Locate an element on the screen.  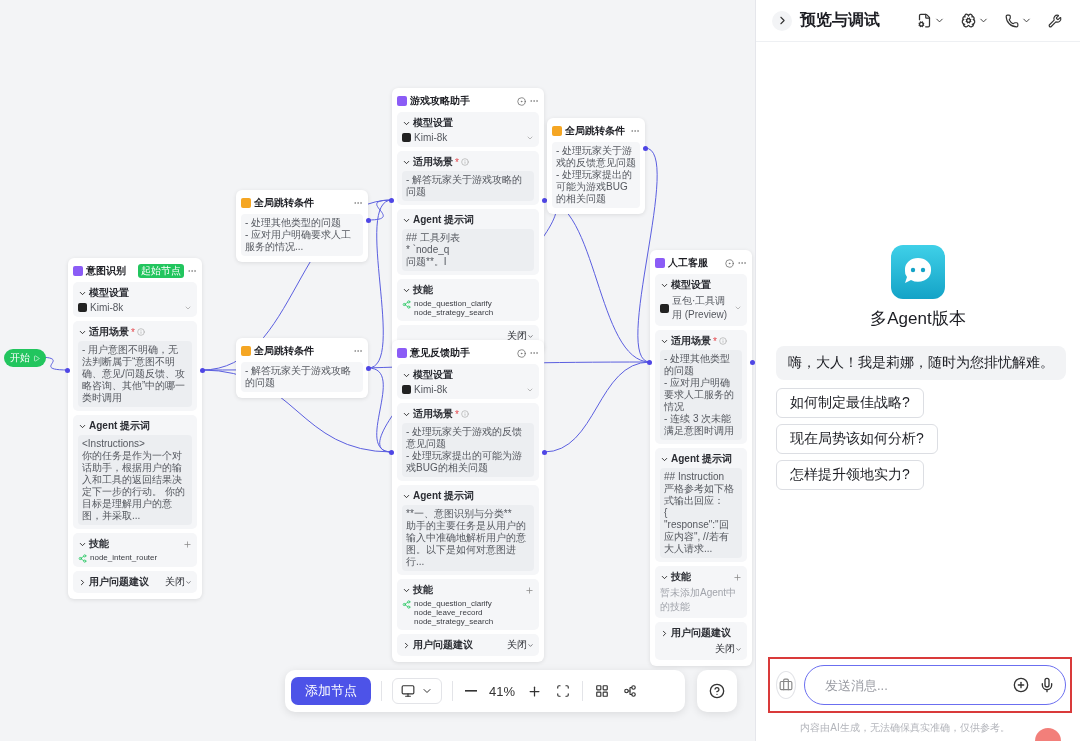
skills-placeholder: 暂未添加Agent中的技能 is located at coordinates (699, 600).